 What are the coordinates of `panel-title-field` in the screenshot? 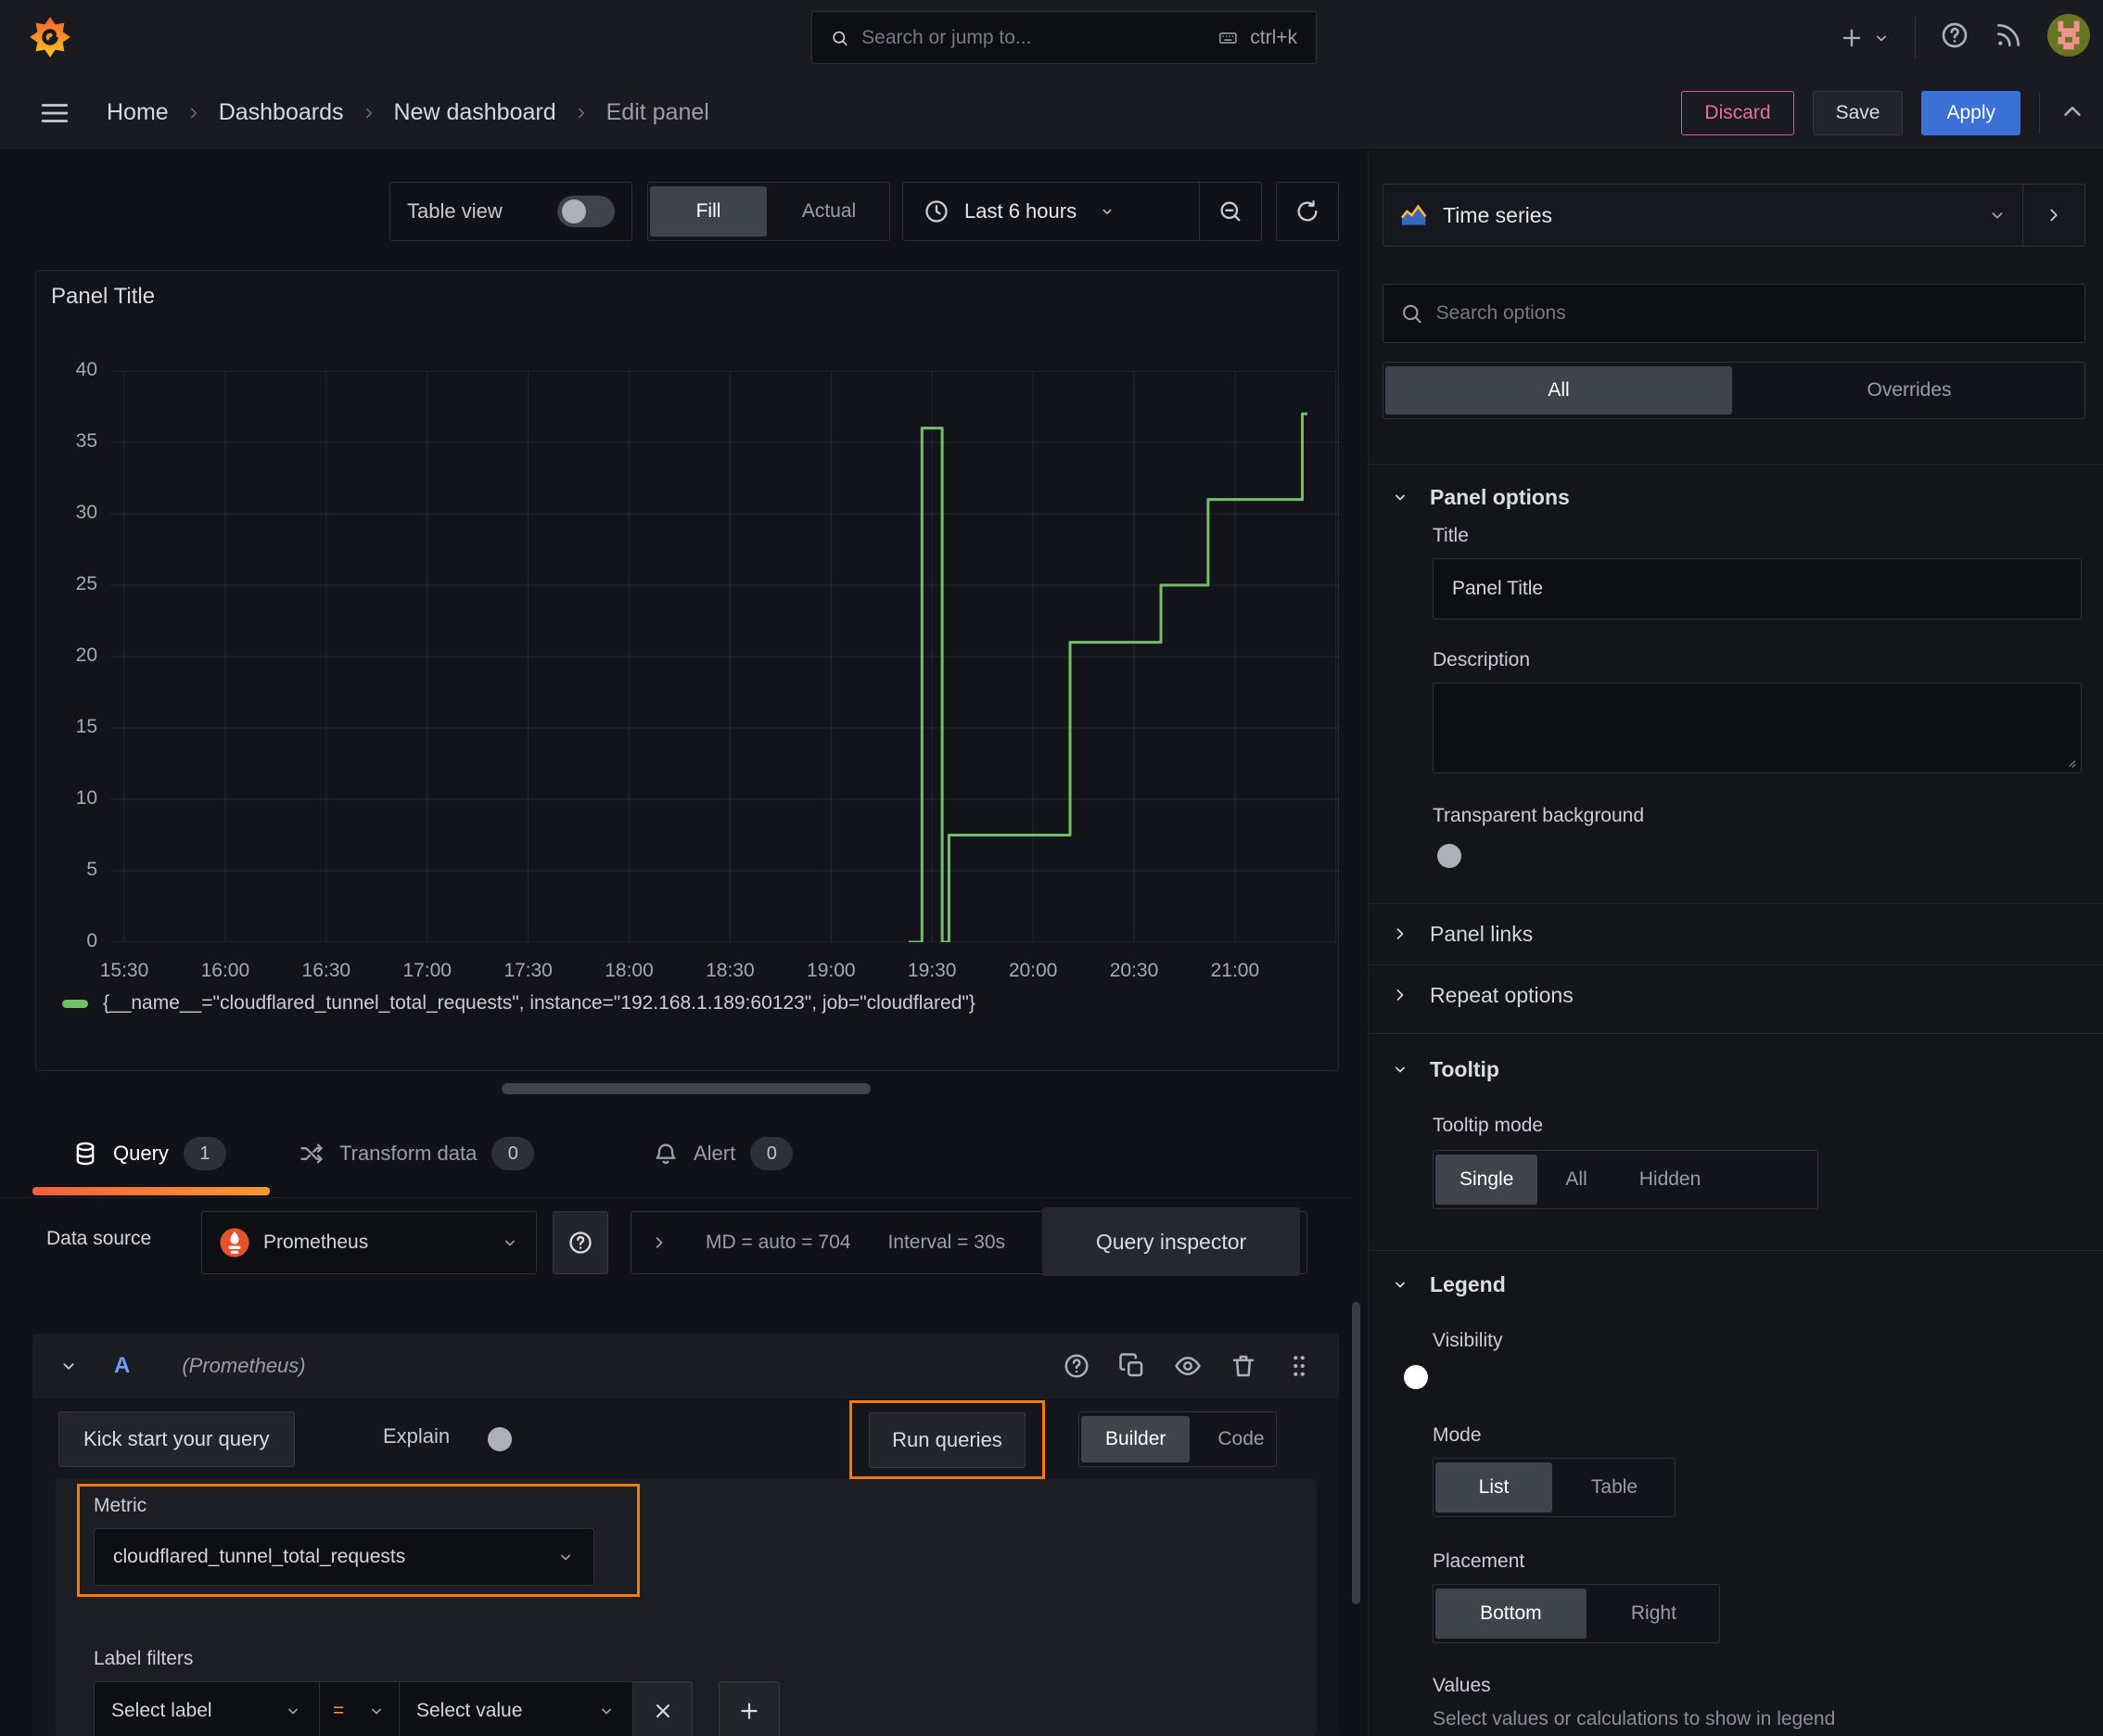 It's located at (1757, 588).